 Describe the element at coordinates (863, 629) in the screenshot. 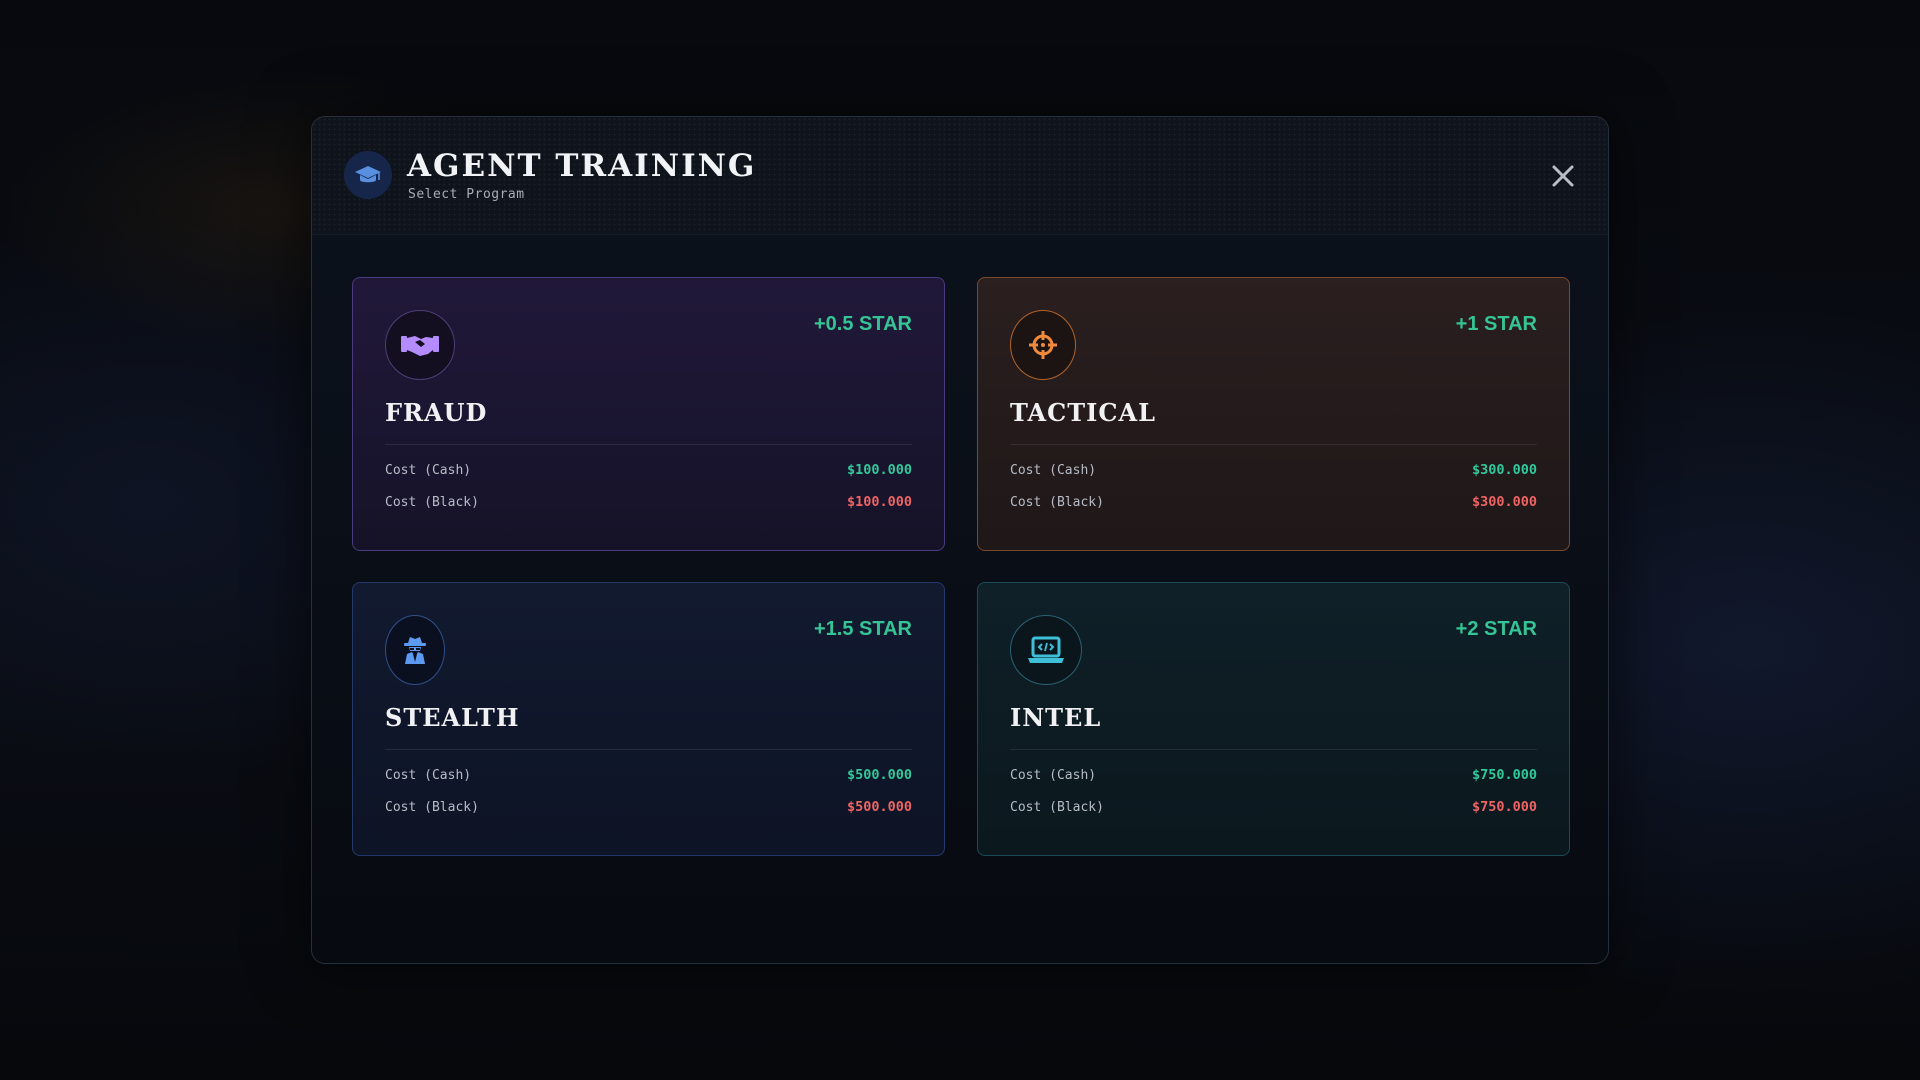

I see `star-bonus: +1.5 STAR` at that location.